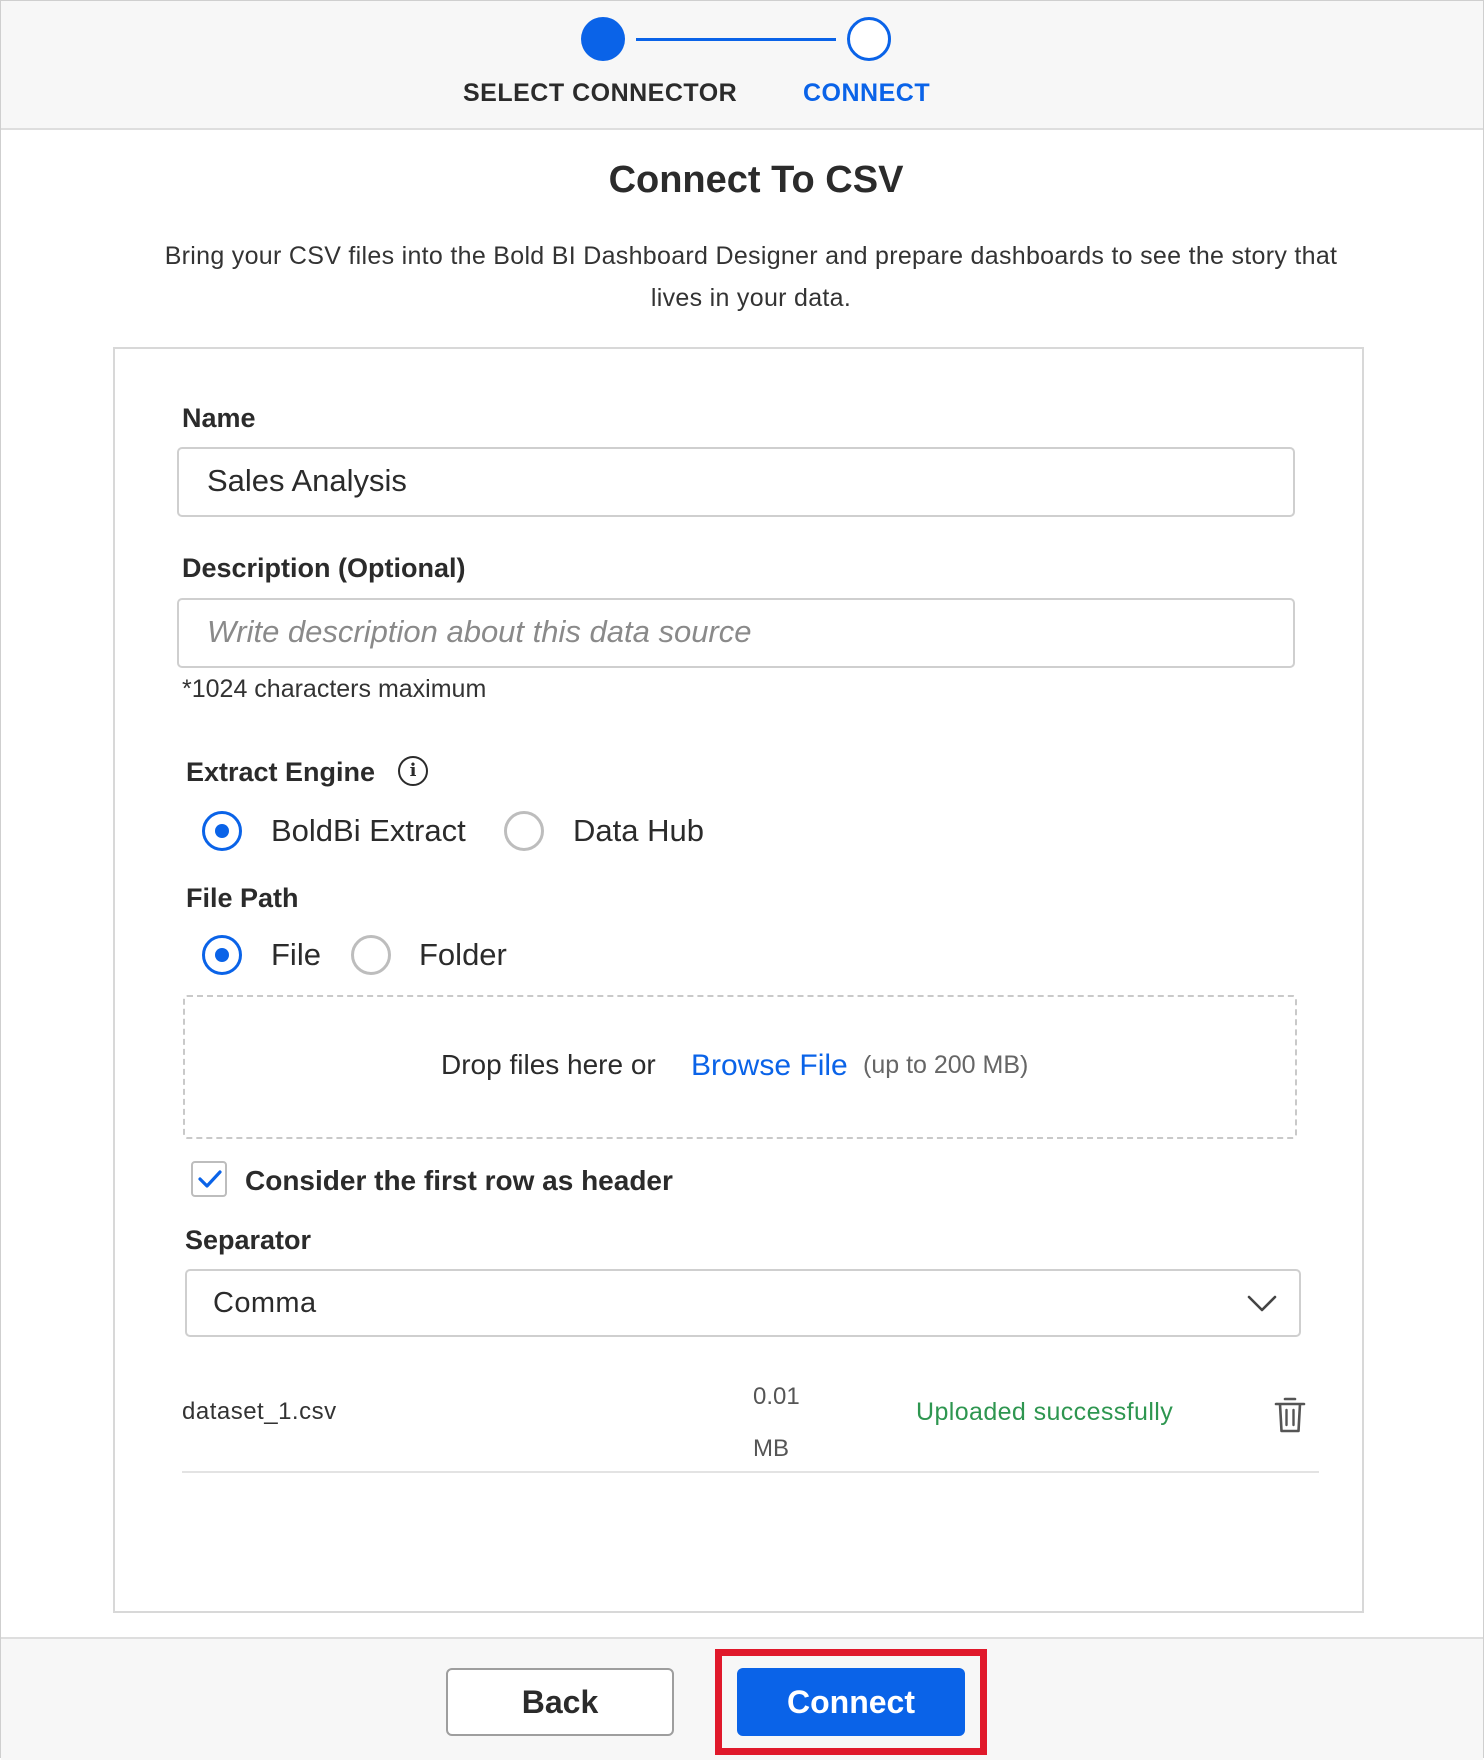 The image size is (1484, 1760). I want to click on header-row-checkbox-label: Consider the first row as header, so click(459, 1181).